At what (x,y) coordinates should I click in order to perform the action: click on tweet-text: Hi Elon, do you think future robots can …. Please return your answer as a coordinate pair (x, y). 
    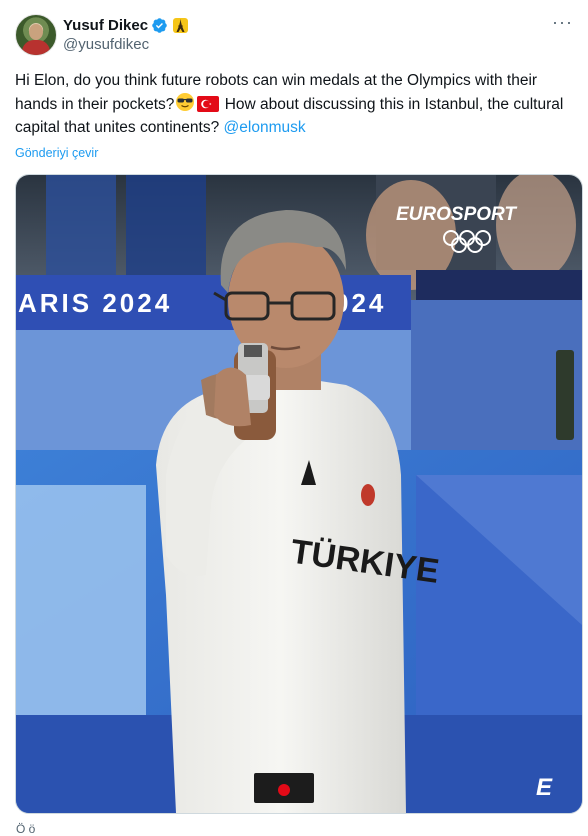
    Looking at the image, I should click on (295, 104).